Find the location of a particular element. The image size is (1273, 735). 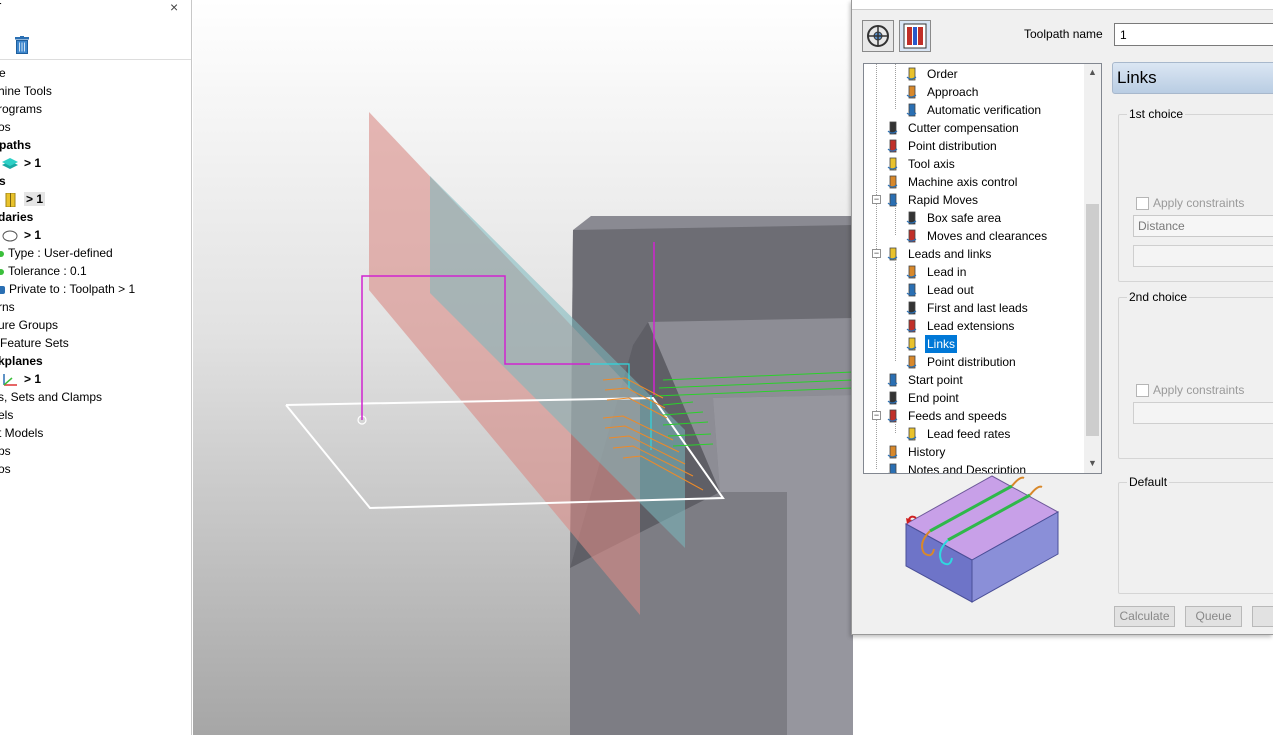

explorer-item: t Models is located at coordinates (21, 433).